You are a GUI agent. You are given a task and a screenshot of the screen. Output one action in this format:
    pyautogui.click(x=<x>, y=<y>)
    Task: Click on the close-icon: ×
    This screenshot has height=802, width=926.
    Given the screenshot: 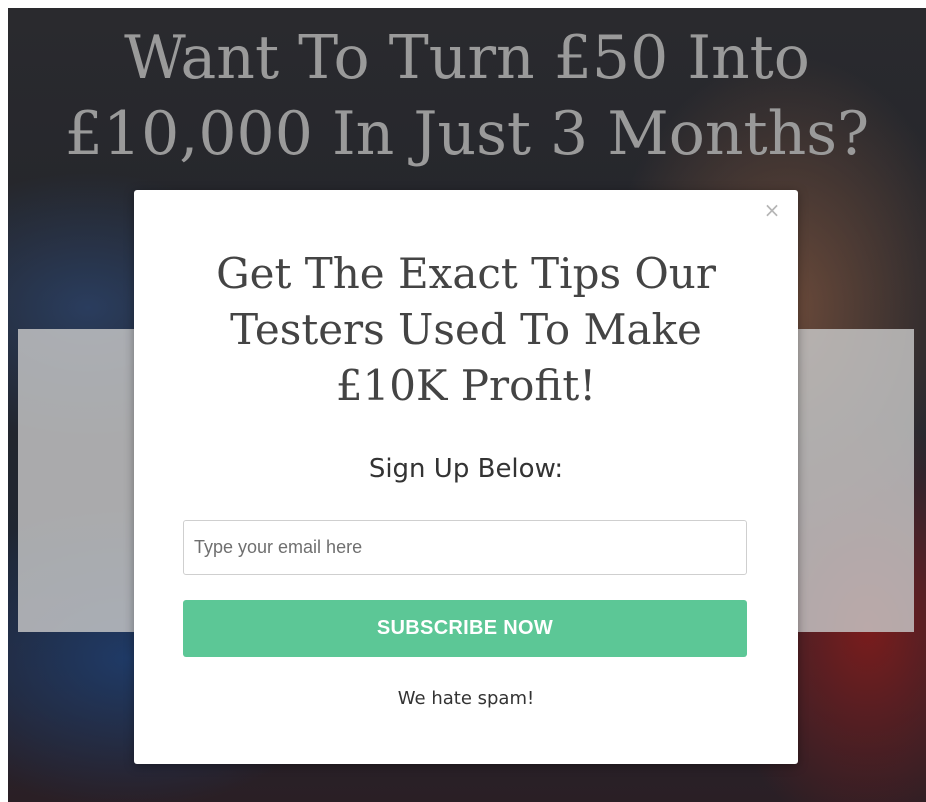 What is the action you would take?
    pyautogui.click(x=772, y=210)
    